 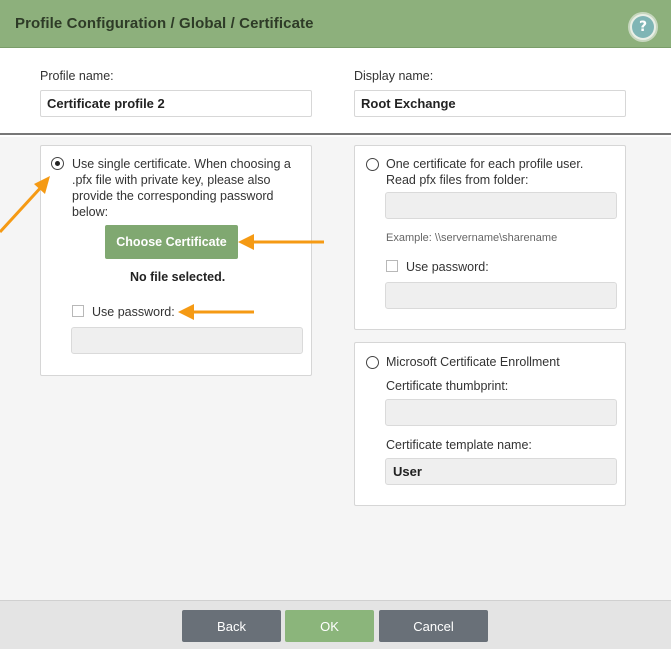 I want to click on back-button: Back, so click(x=231, y=626).